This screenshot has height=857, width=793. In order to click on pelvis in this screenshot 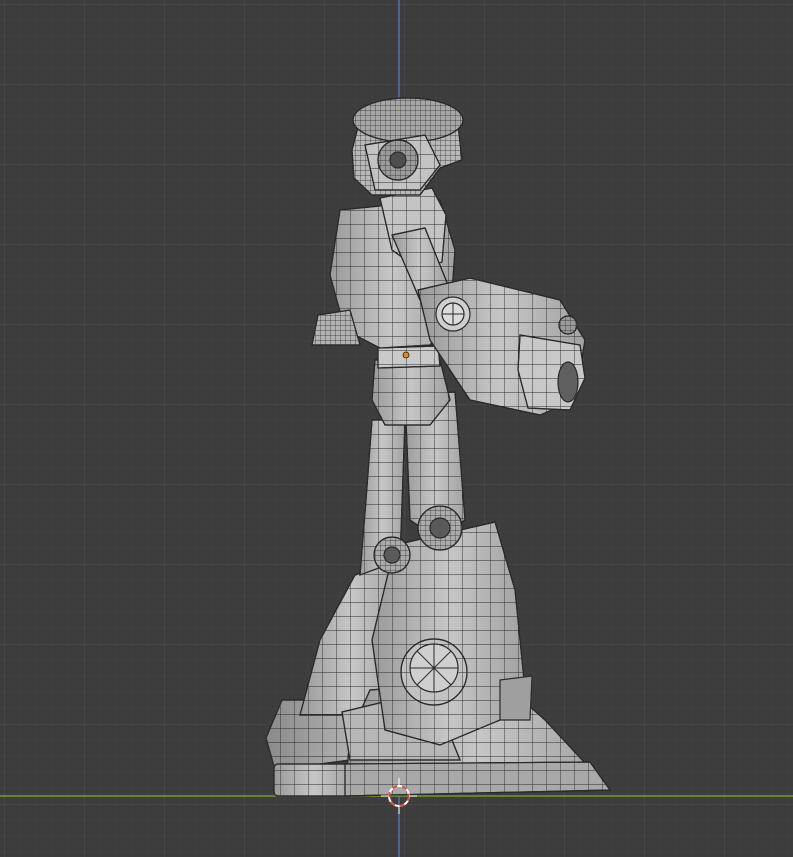, I will do `click(411, 392)`.